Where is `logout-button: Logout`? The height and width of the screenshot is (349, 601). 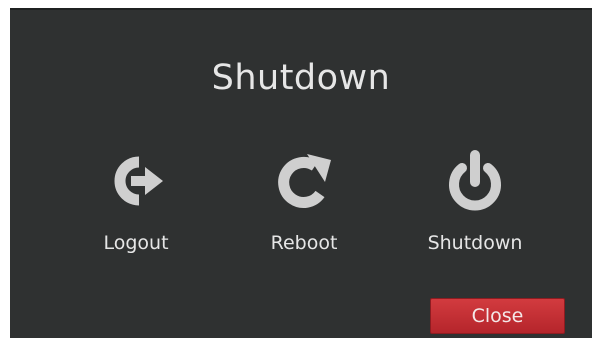
logout-button: Logout is located at coordinates (136, 211).